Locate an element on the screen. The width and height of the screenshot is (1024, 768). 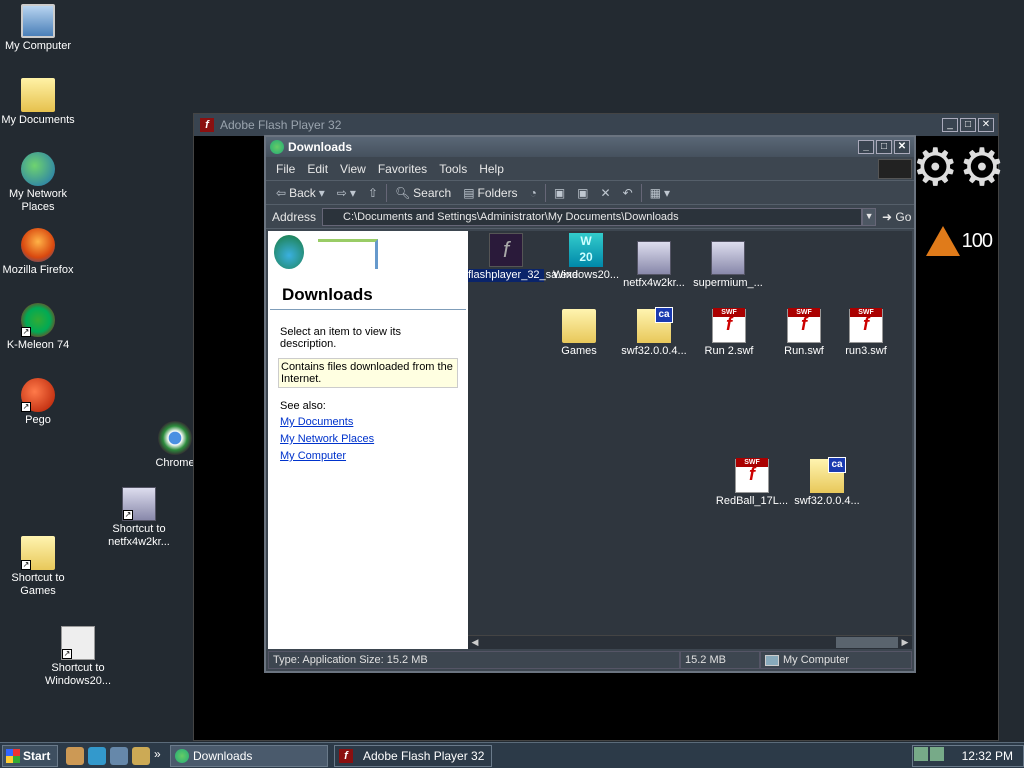
up-folder-icon: ⇧ is located at coordinates (372, 192).